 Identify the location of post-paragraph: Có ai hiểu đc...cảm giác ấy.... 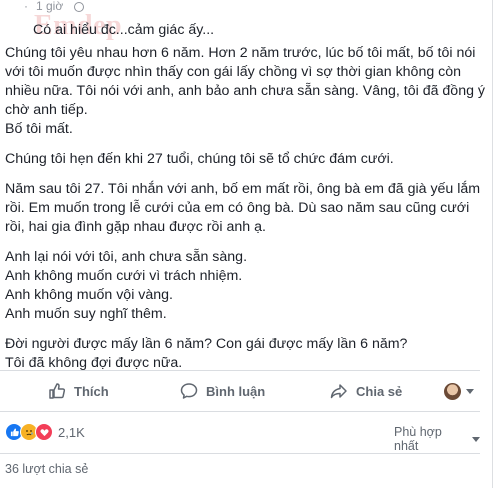
(245, 30).